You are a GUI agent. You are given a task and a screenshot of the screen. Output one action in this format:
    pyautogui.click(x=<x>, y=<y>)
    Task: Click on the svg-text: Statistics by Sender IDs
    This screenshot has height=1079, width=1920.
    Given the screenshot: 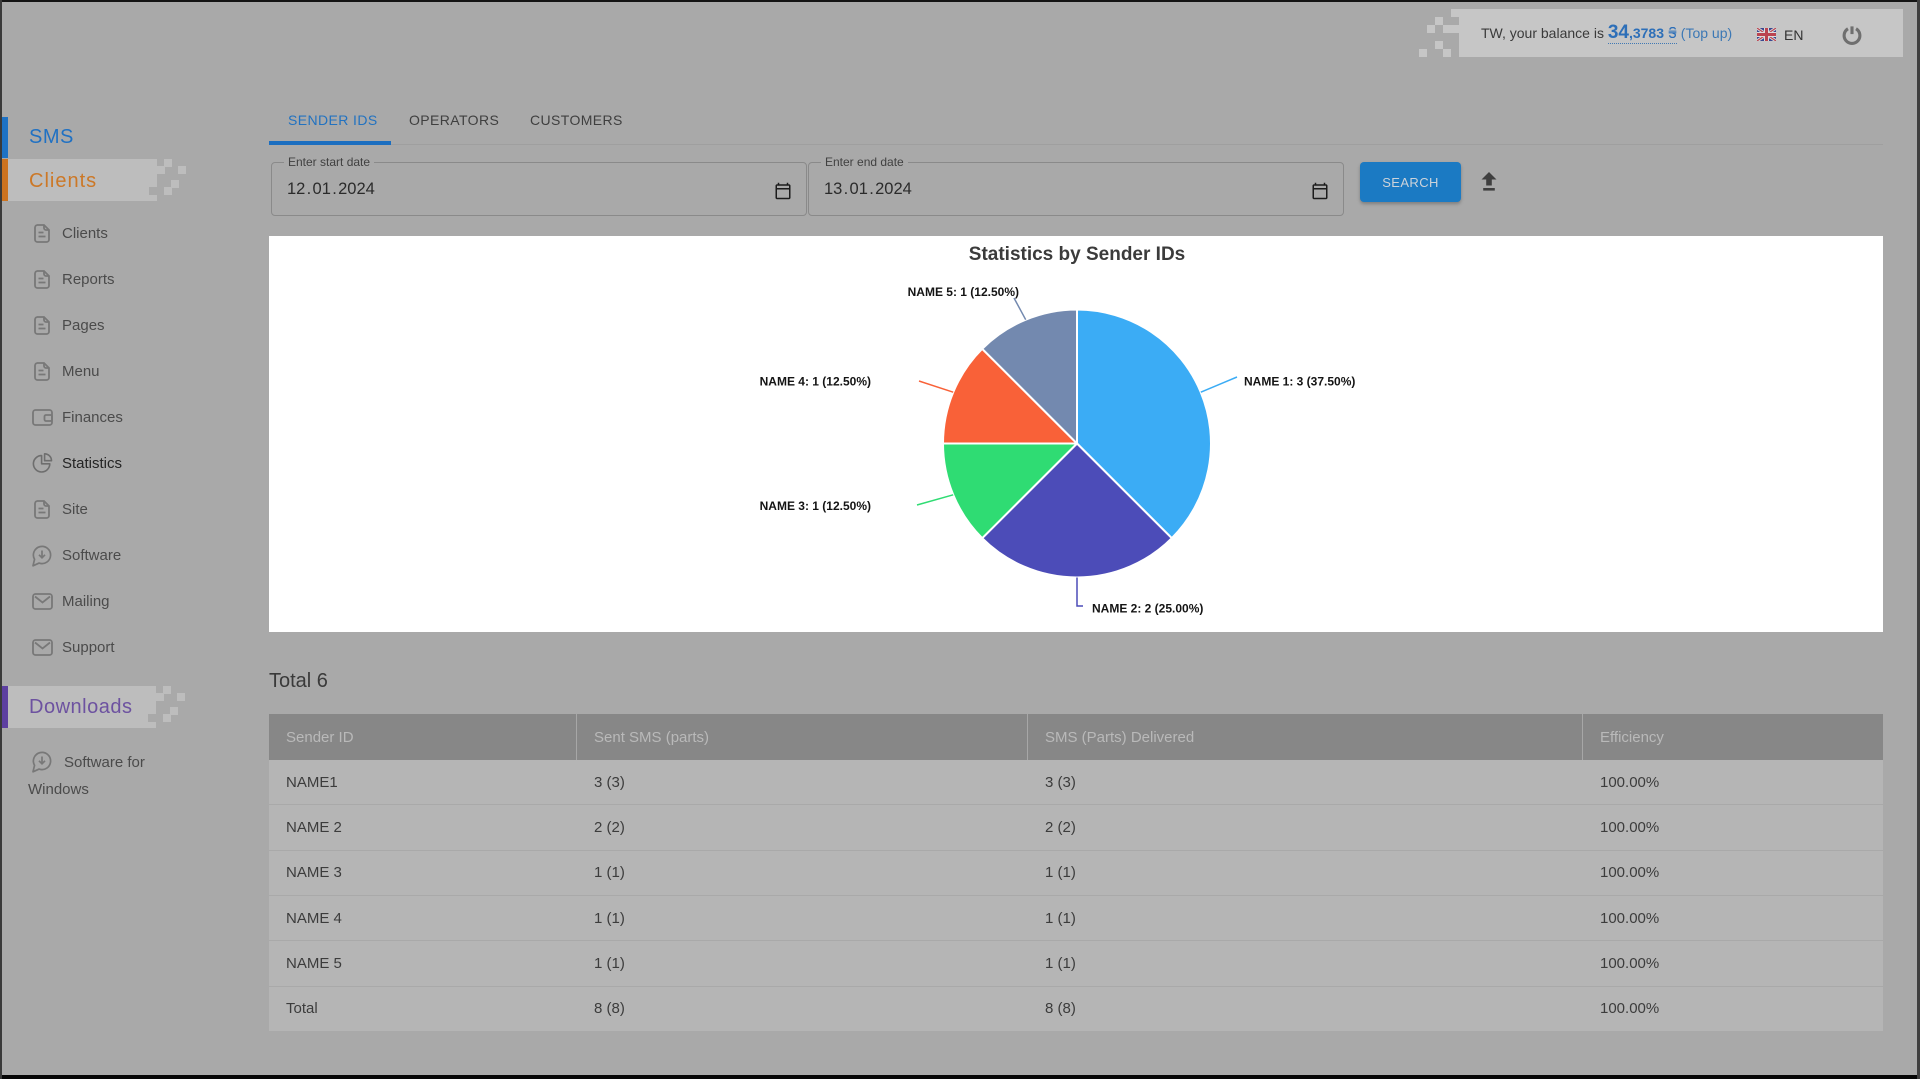 What is the action you would take?
    pyautogui.click(x=1077, y=254)
    